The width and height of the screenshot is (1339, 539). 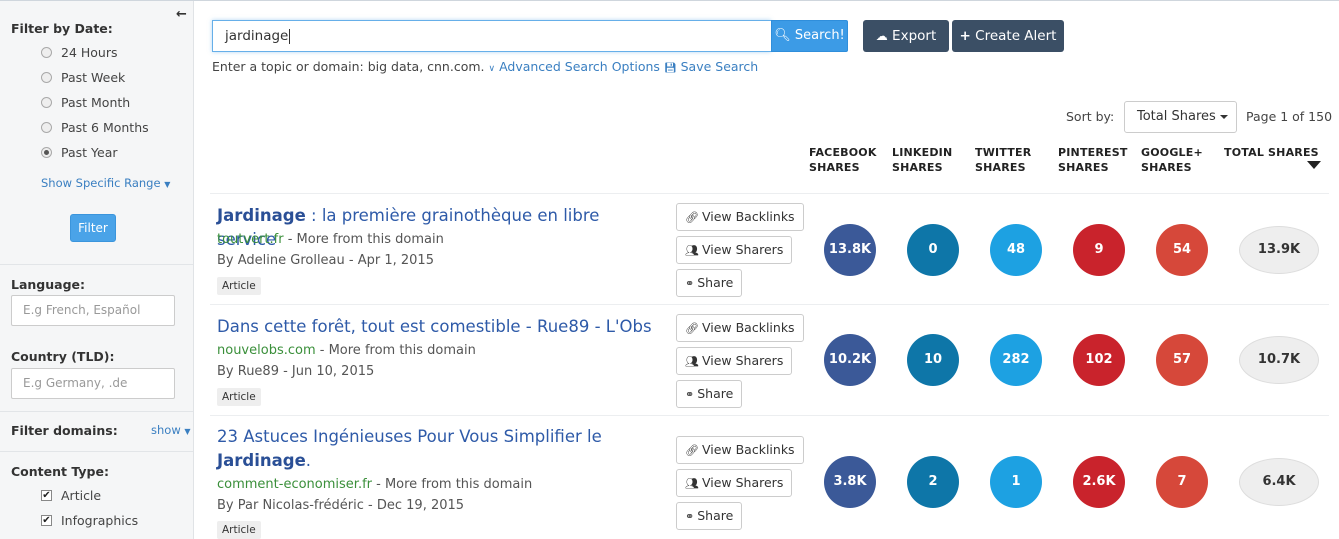 What do you see at coordinates (1093, 160) in the screenshot?
I see `column-header-pinterest: PINTEREST SHARES` at bounding box center [1093, 160].